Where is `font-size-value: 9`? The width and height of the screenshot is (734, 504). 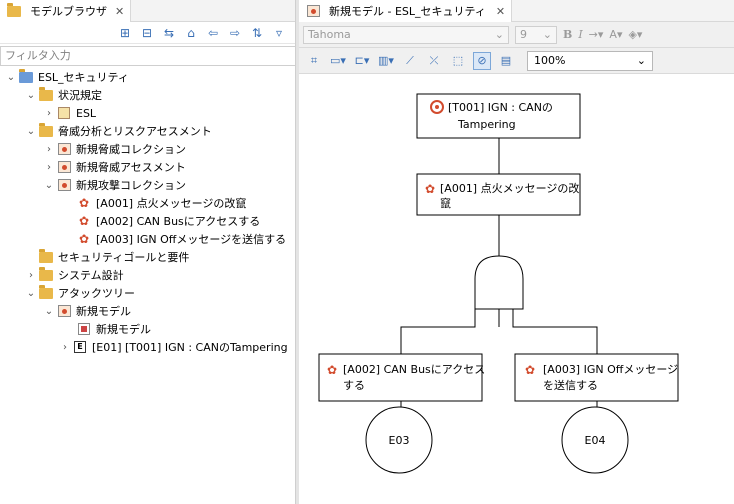
font-size-value: 9 is located at coordinates (523, 34).